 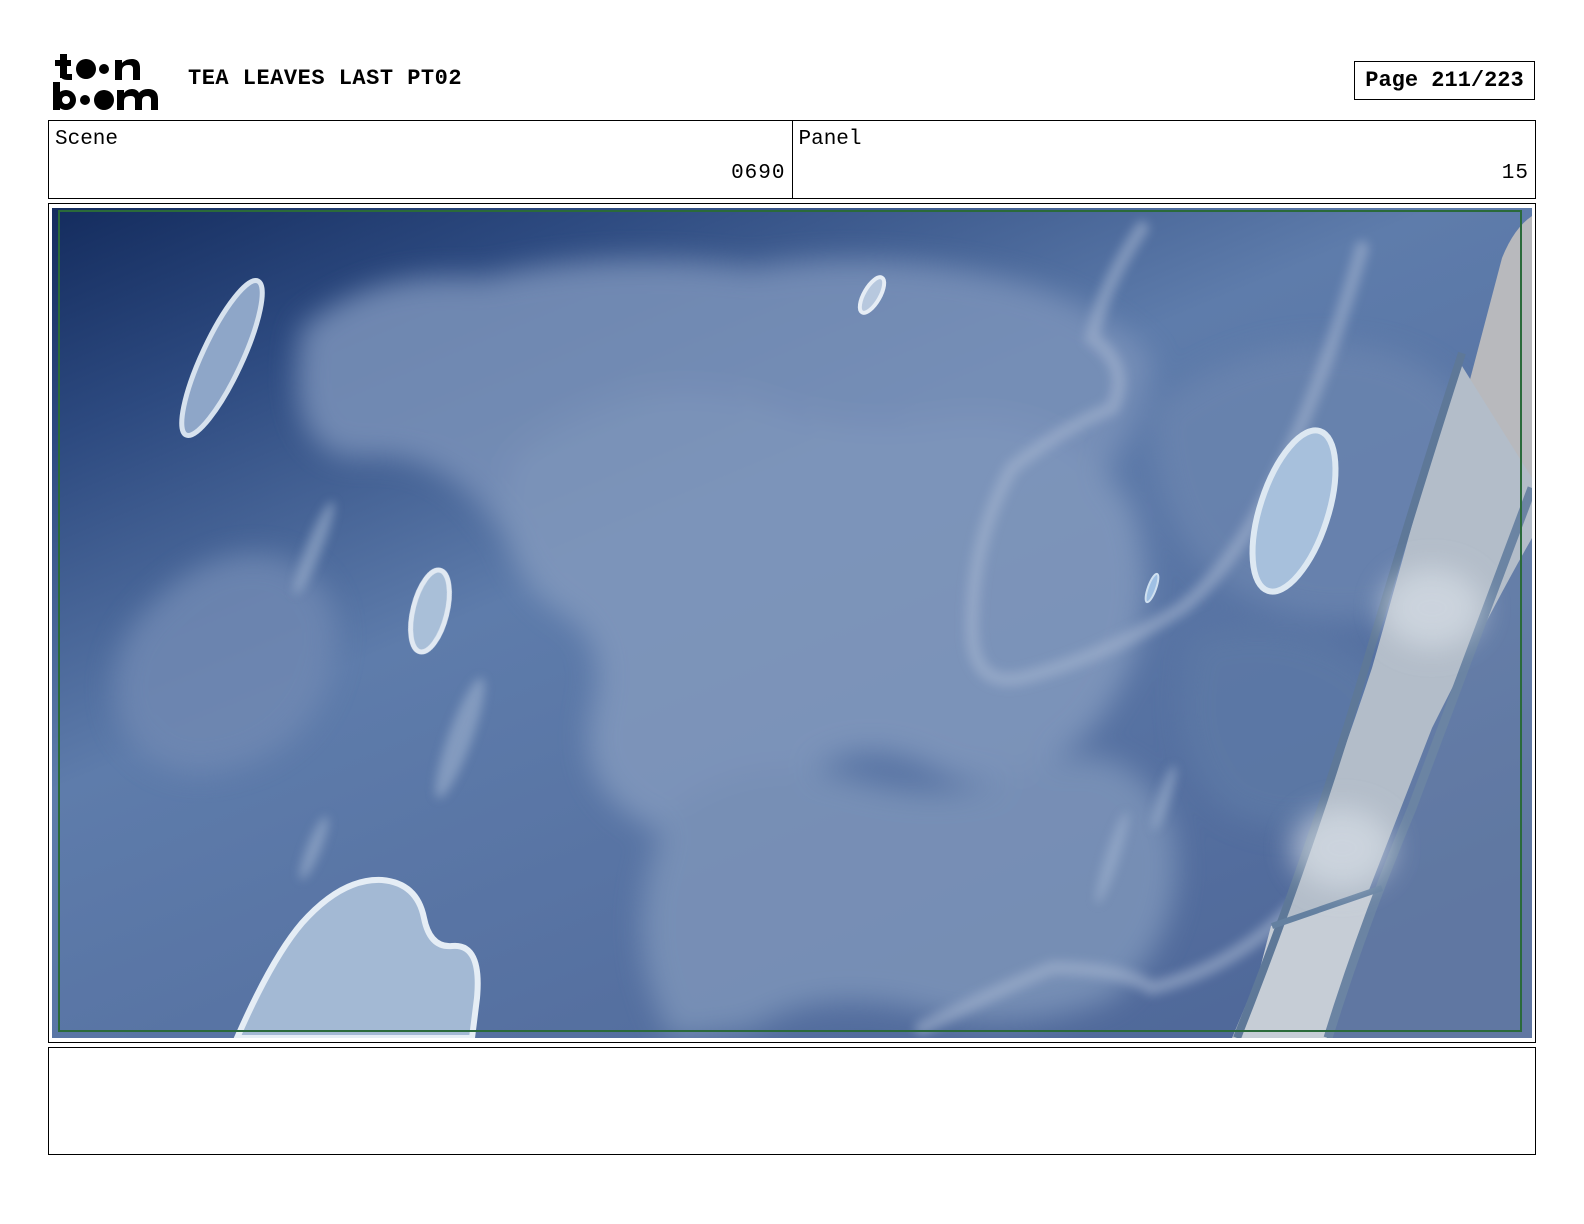 What do you see at coordinates (420, 159) in the screenshot?
I see `scene-cell: Scene 0690` at bounding box center [420, 159].